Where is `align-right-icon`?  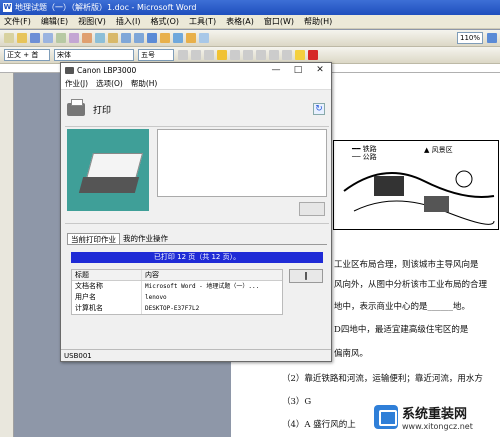
align-right-icon is located at coordinates (248, 55).